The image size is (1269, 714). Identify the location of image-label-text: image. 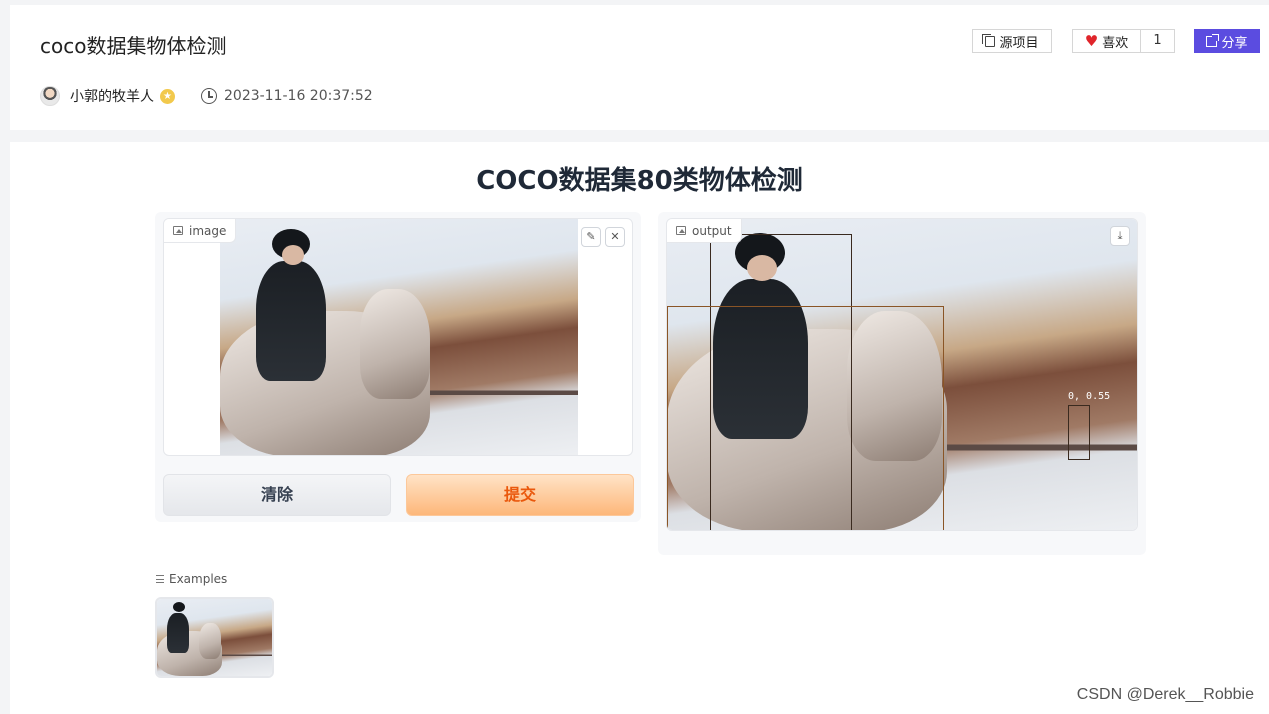
(208, 230).